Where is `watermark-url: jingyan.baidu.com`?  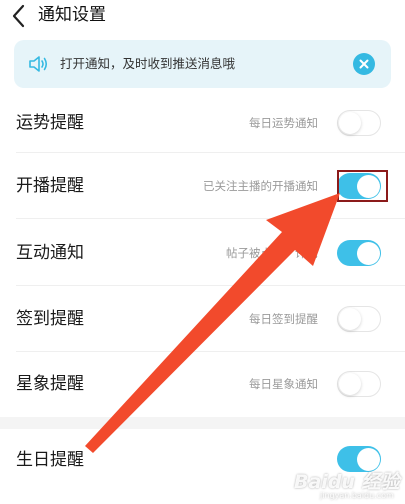
watermark-url: jingyan.baidu.com is located at coordinates (357, 495).